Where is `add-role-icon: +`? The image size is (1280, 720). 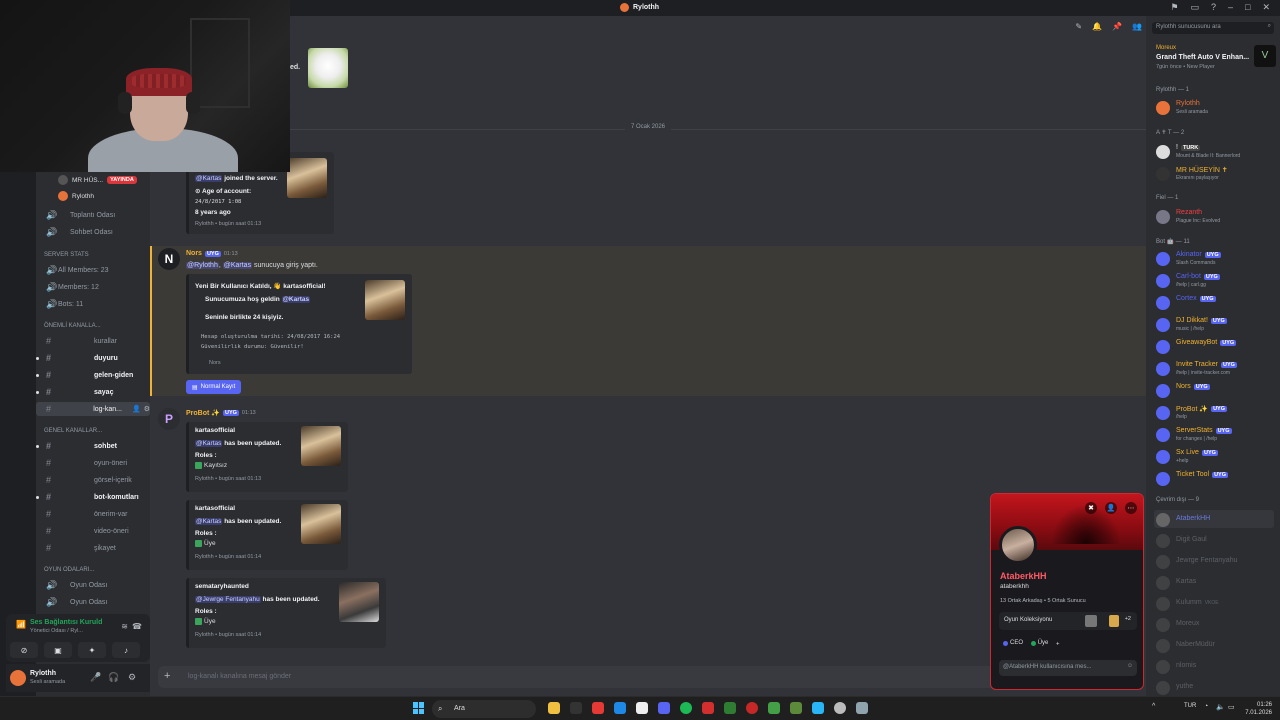
add-role-icon: + is located at coordinates (1058, 645).